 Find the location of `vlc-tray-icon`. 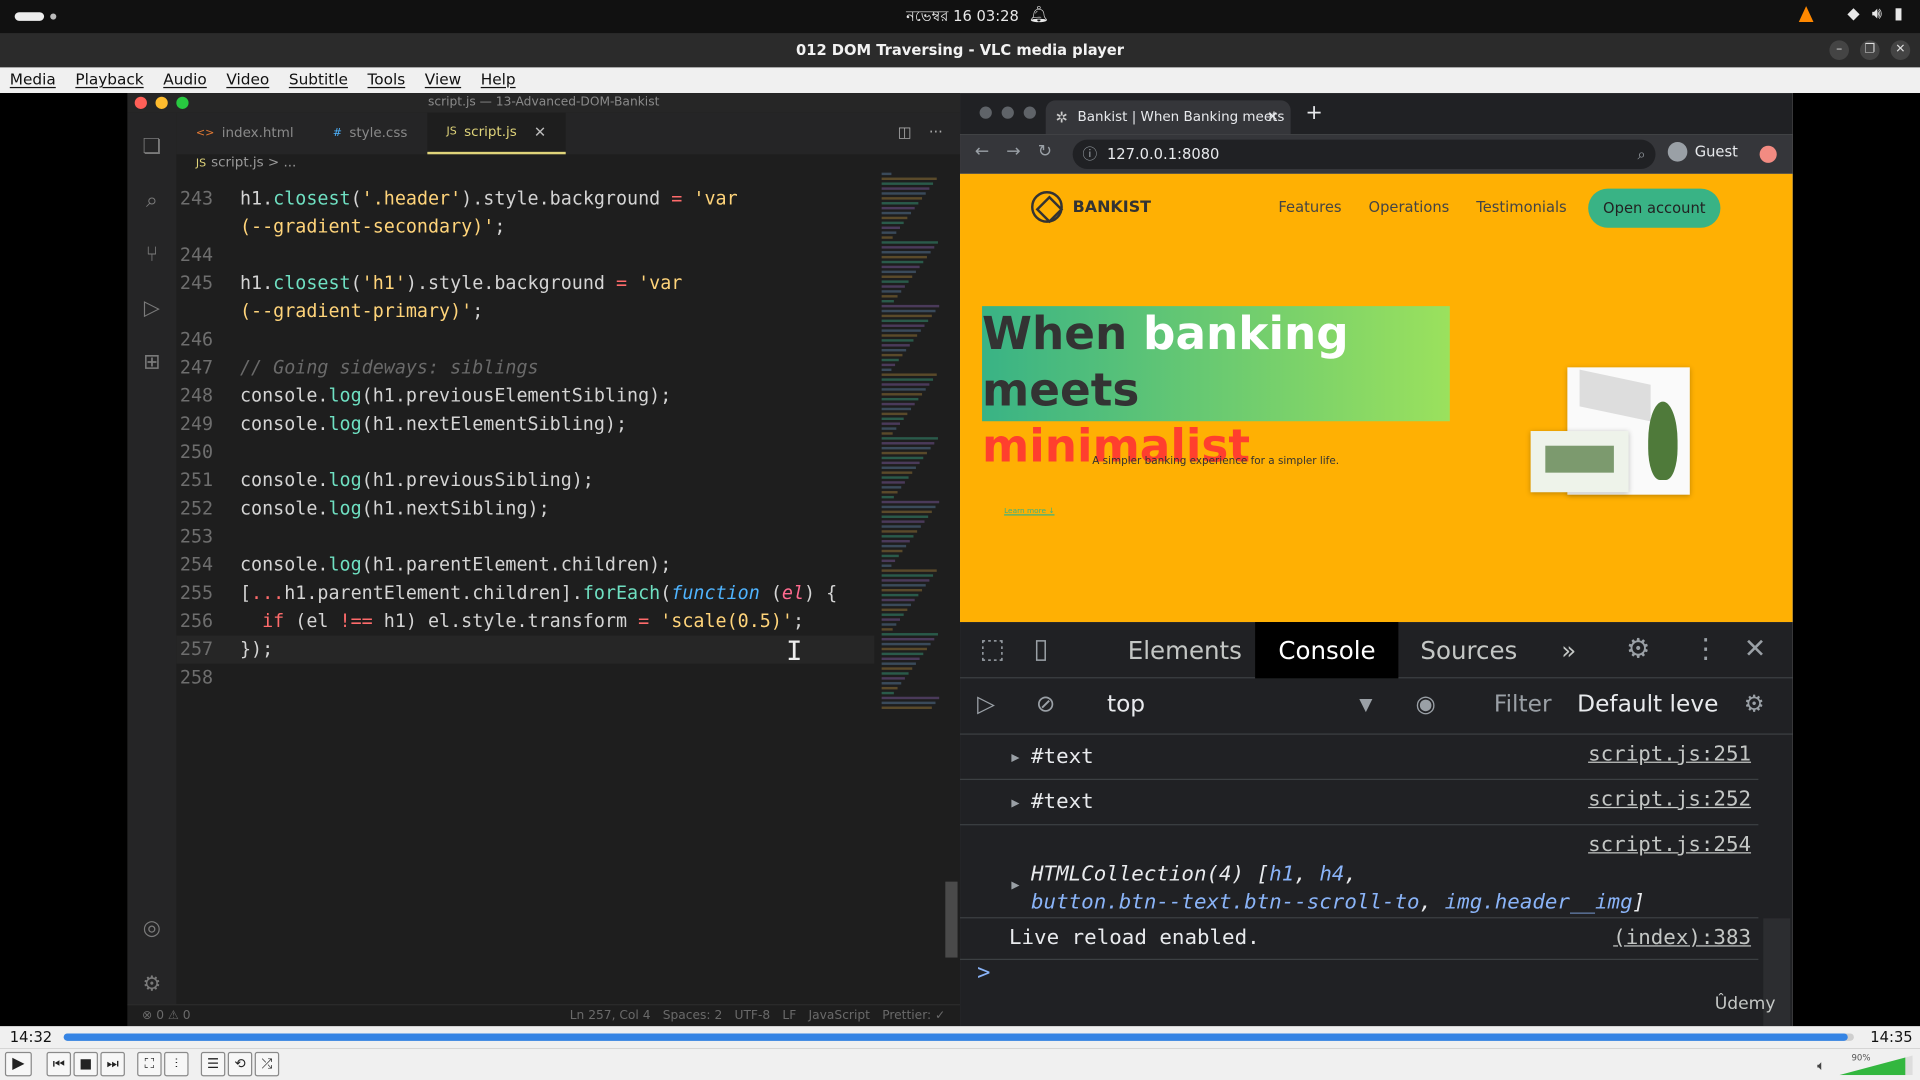

vlc-tray-icon is located at coordinates (1806, 14).